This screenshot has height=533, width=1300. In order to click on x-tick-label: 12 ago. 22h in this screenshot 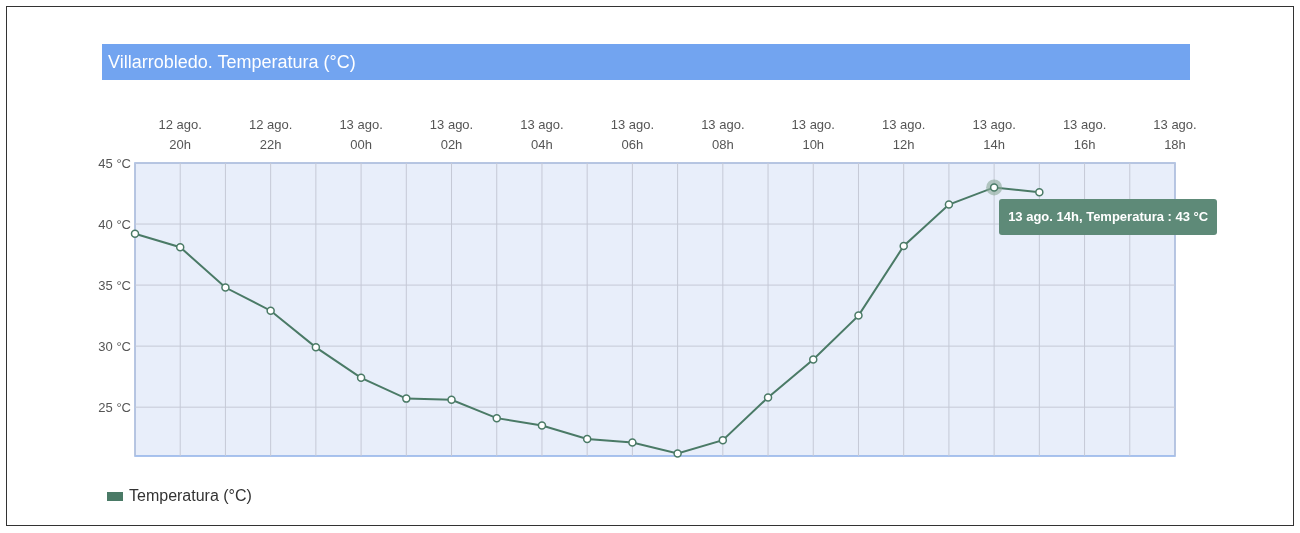, I will do `click(270, 134)`.